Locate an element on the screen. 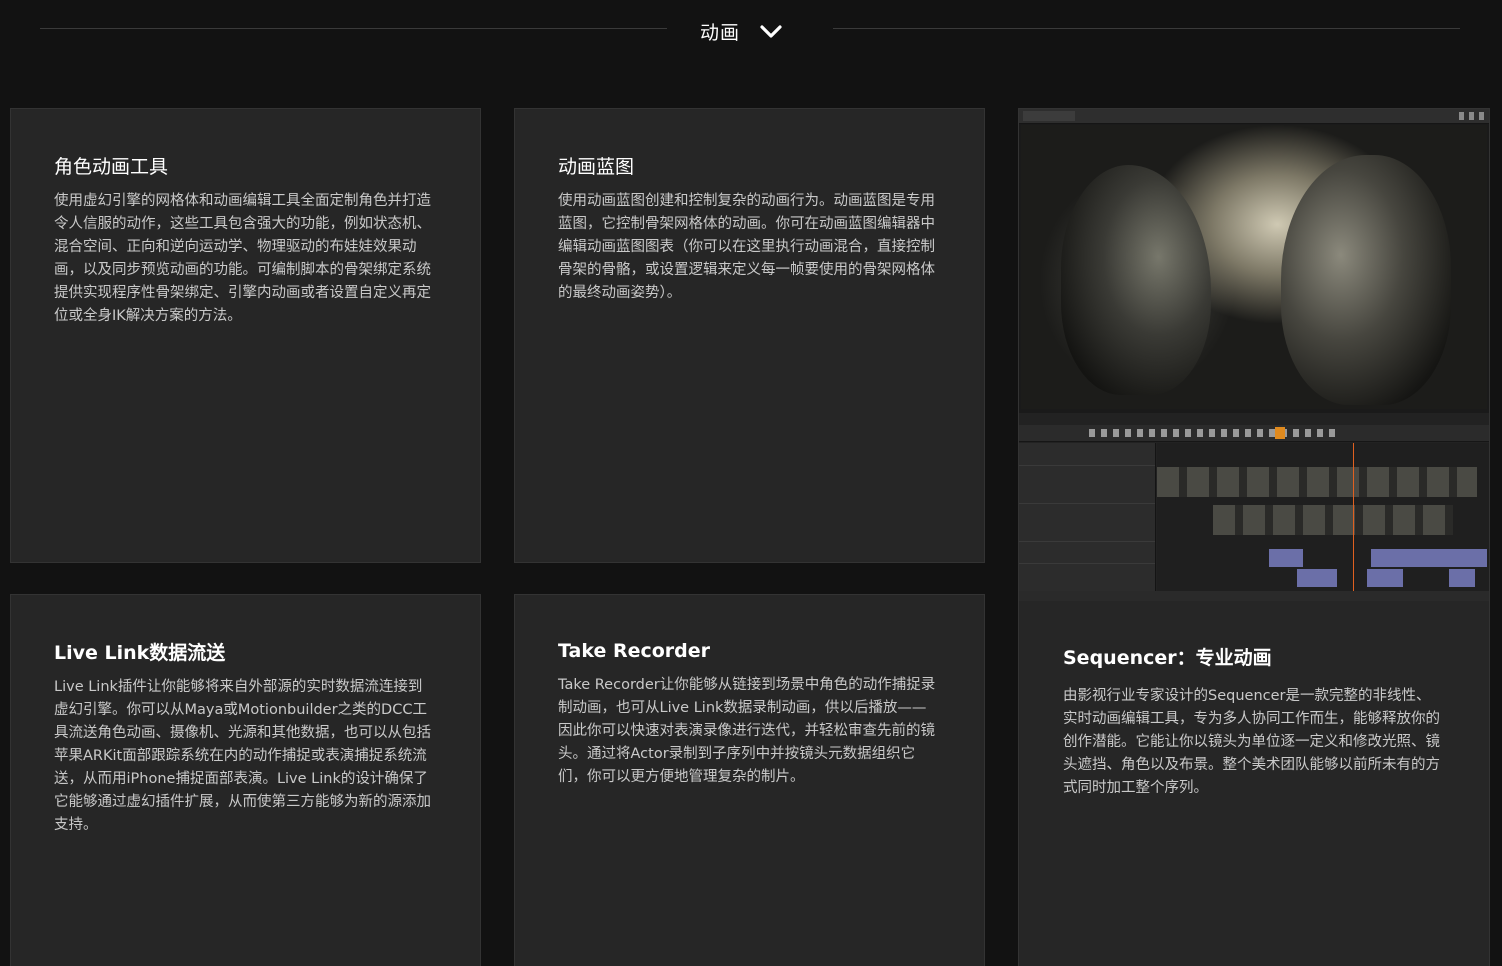  card-title: Take Recorder is located at coordinates (634, 651).